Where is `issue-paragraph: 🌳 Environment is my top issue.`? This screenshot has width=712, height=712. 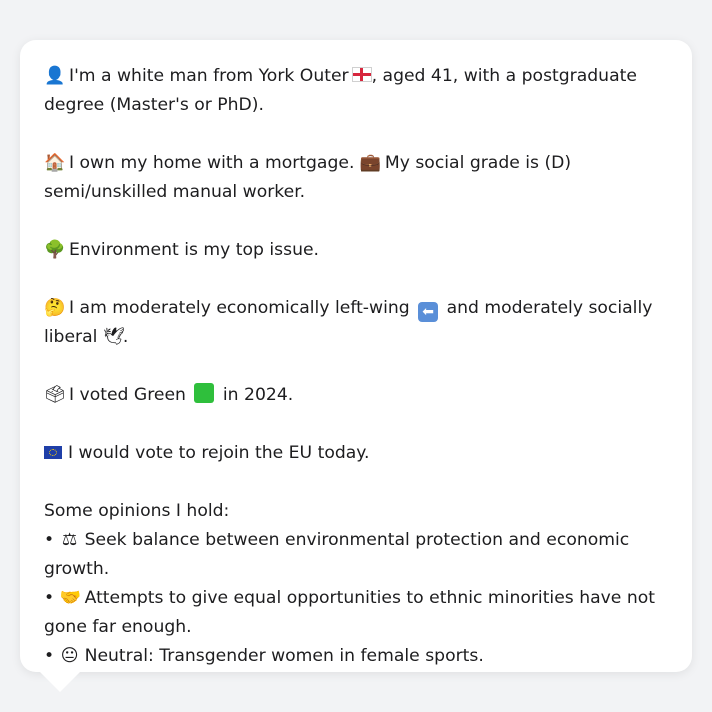
issue-paragraph: 🌳 Environment is my top issue. is located at coordinates (356, 250).